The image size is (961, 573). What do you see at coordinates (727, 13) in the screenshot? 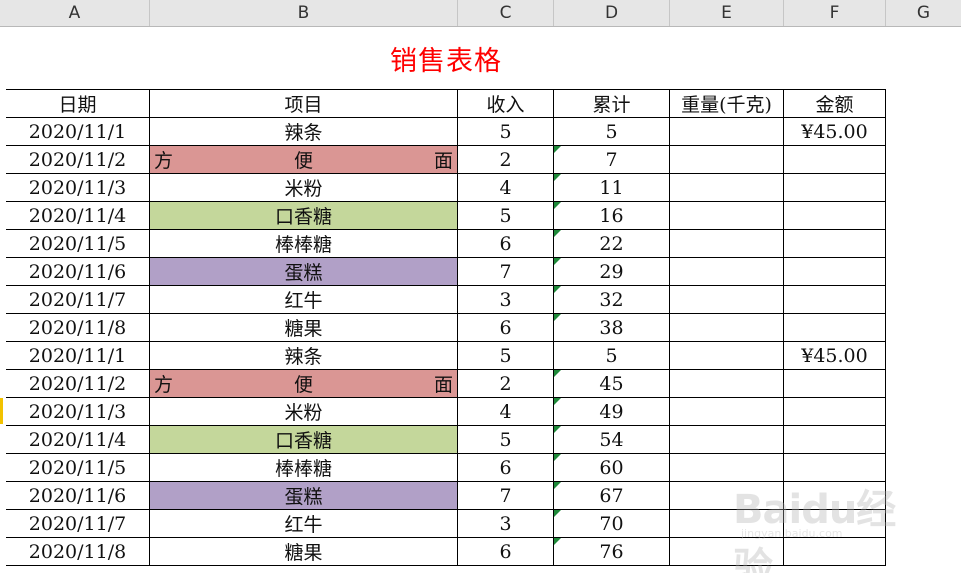
I see `column-header-e: E` at bounding box center [727, 13].